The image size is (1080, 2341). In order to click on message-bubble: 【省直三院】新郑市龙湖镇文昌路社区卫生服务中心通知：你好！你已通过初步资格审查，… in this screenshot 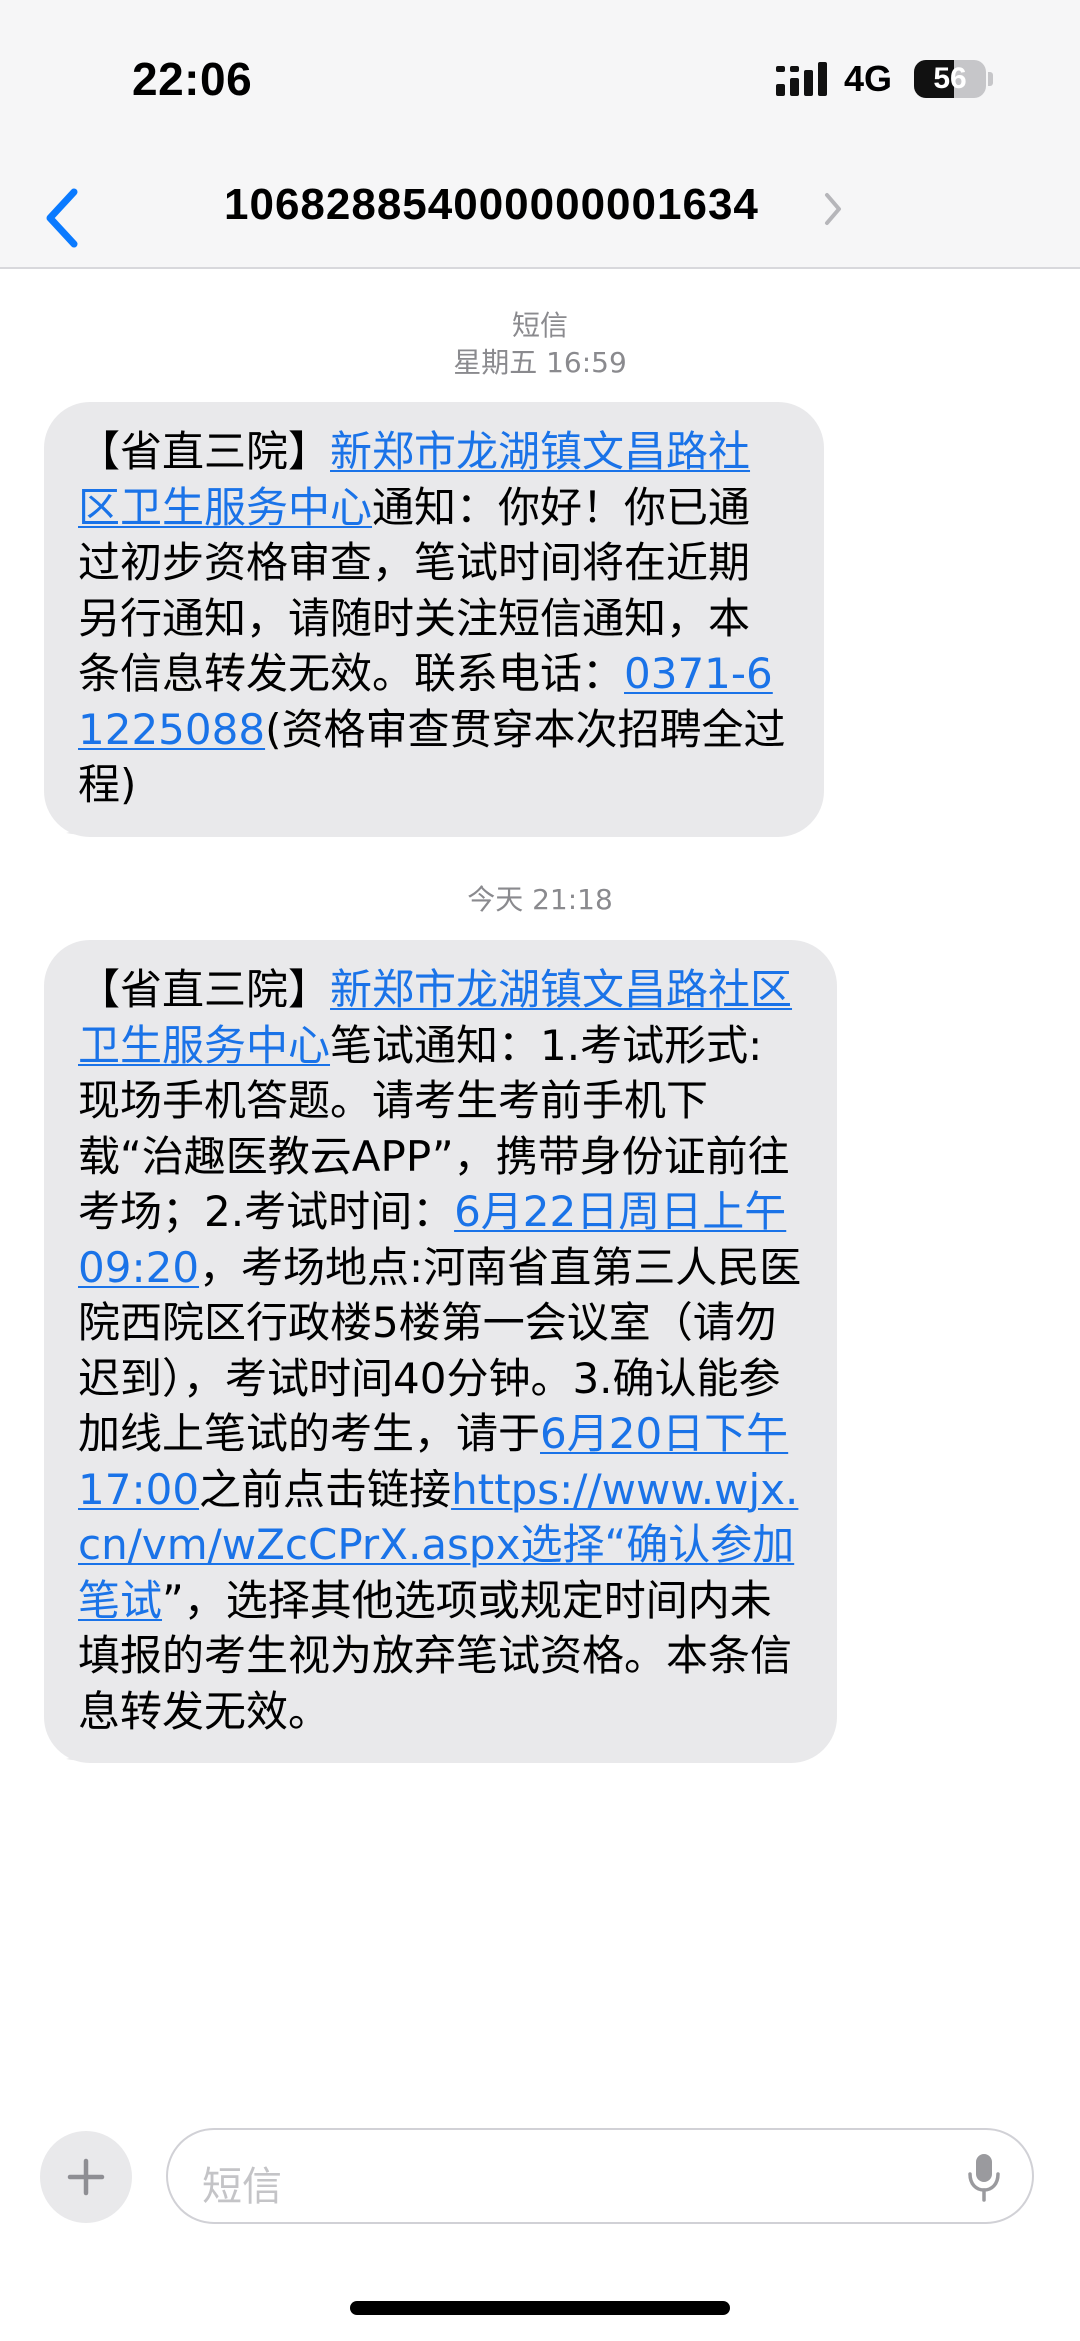, I will do `click(434, 619)`.